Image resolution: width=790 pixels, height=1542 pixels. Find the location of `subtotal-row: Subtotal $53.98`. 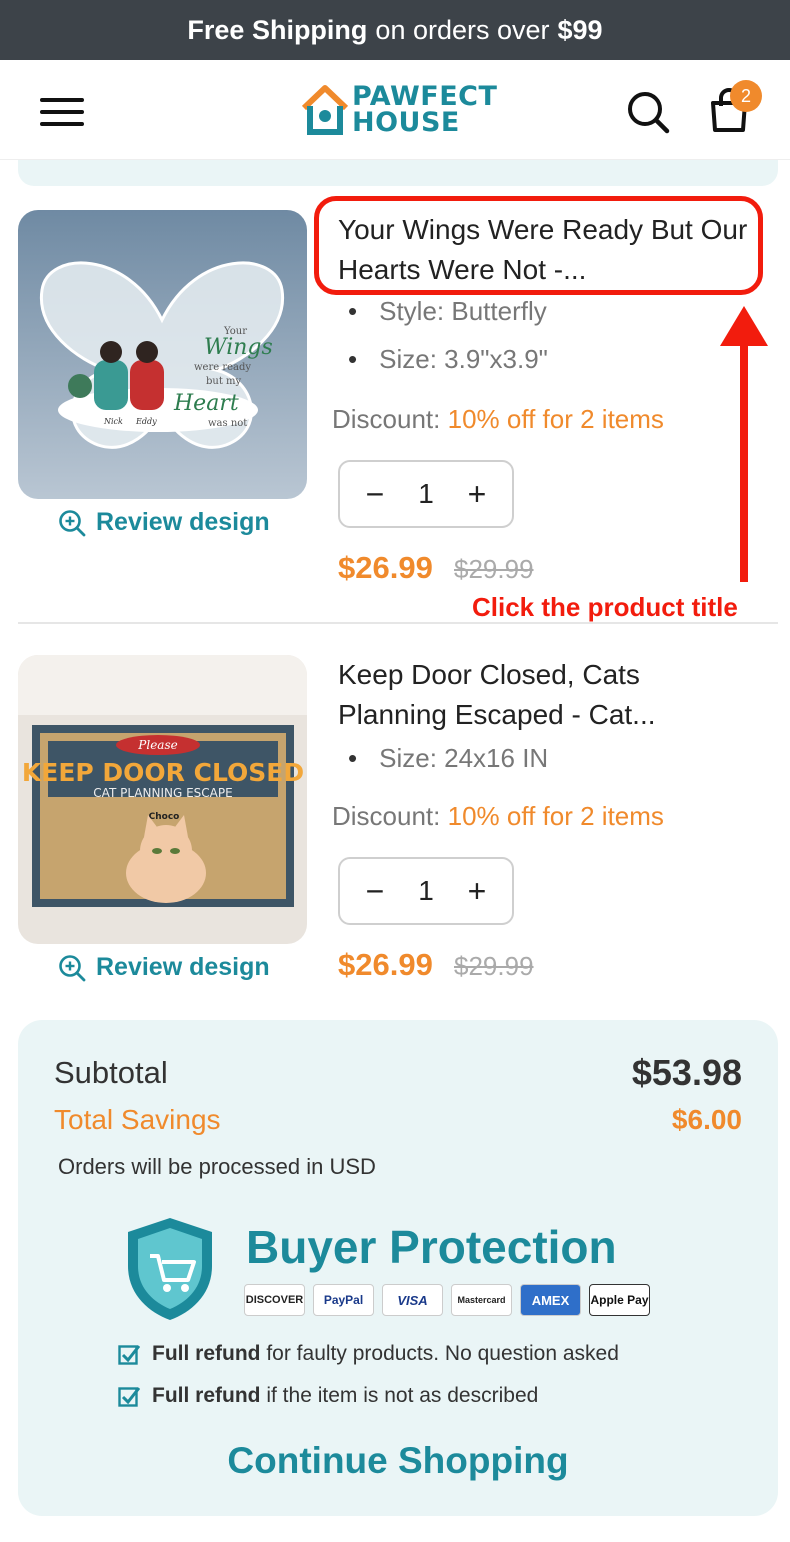

subtotal-row: Subtotal $53.98 is located at coordinates (398, 1073).